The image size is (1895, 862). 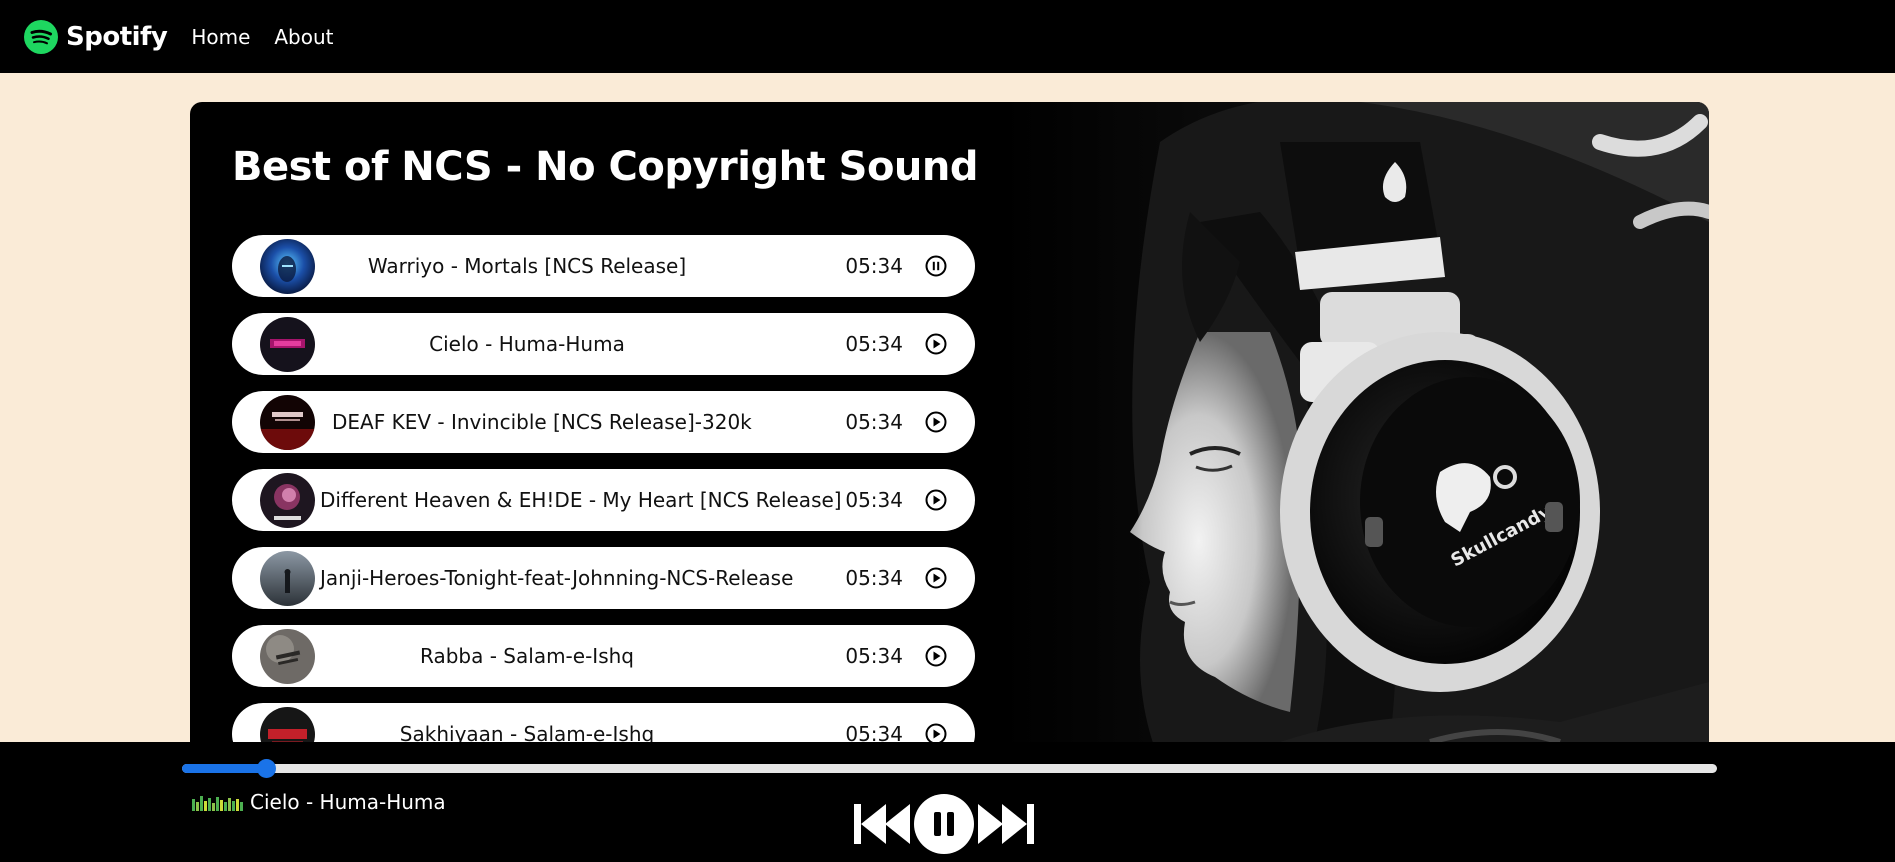 What do you see at coordinates (220, 37) in the screenshot?
I see `nav-link-home: Home` at bounding box center [220, 37].